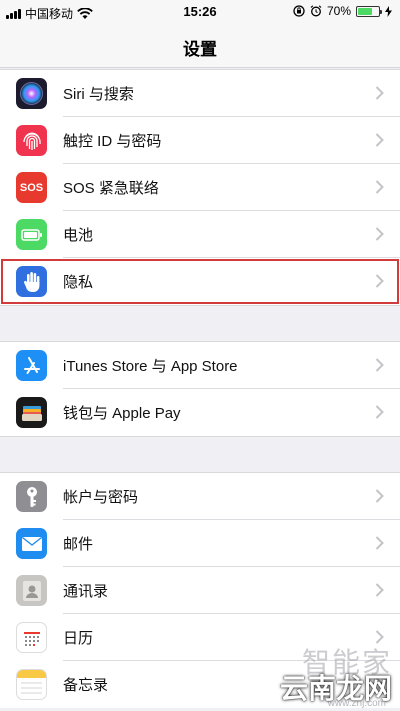 This screenshot has height=711, width=400. What do you see at coordinates (200, 93) in the screenshot?
I see `settings-row-siri: Siri 与搜索` at bounding box center [200, 93].